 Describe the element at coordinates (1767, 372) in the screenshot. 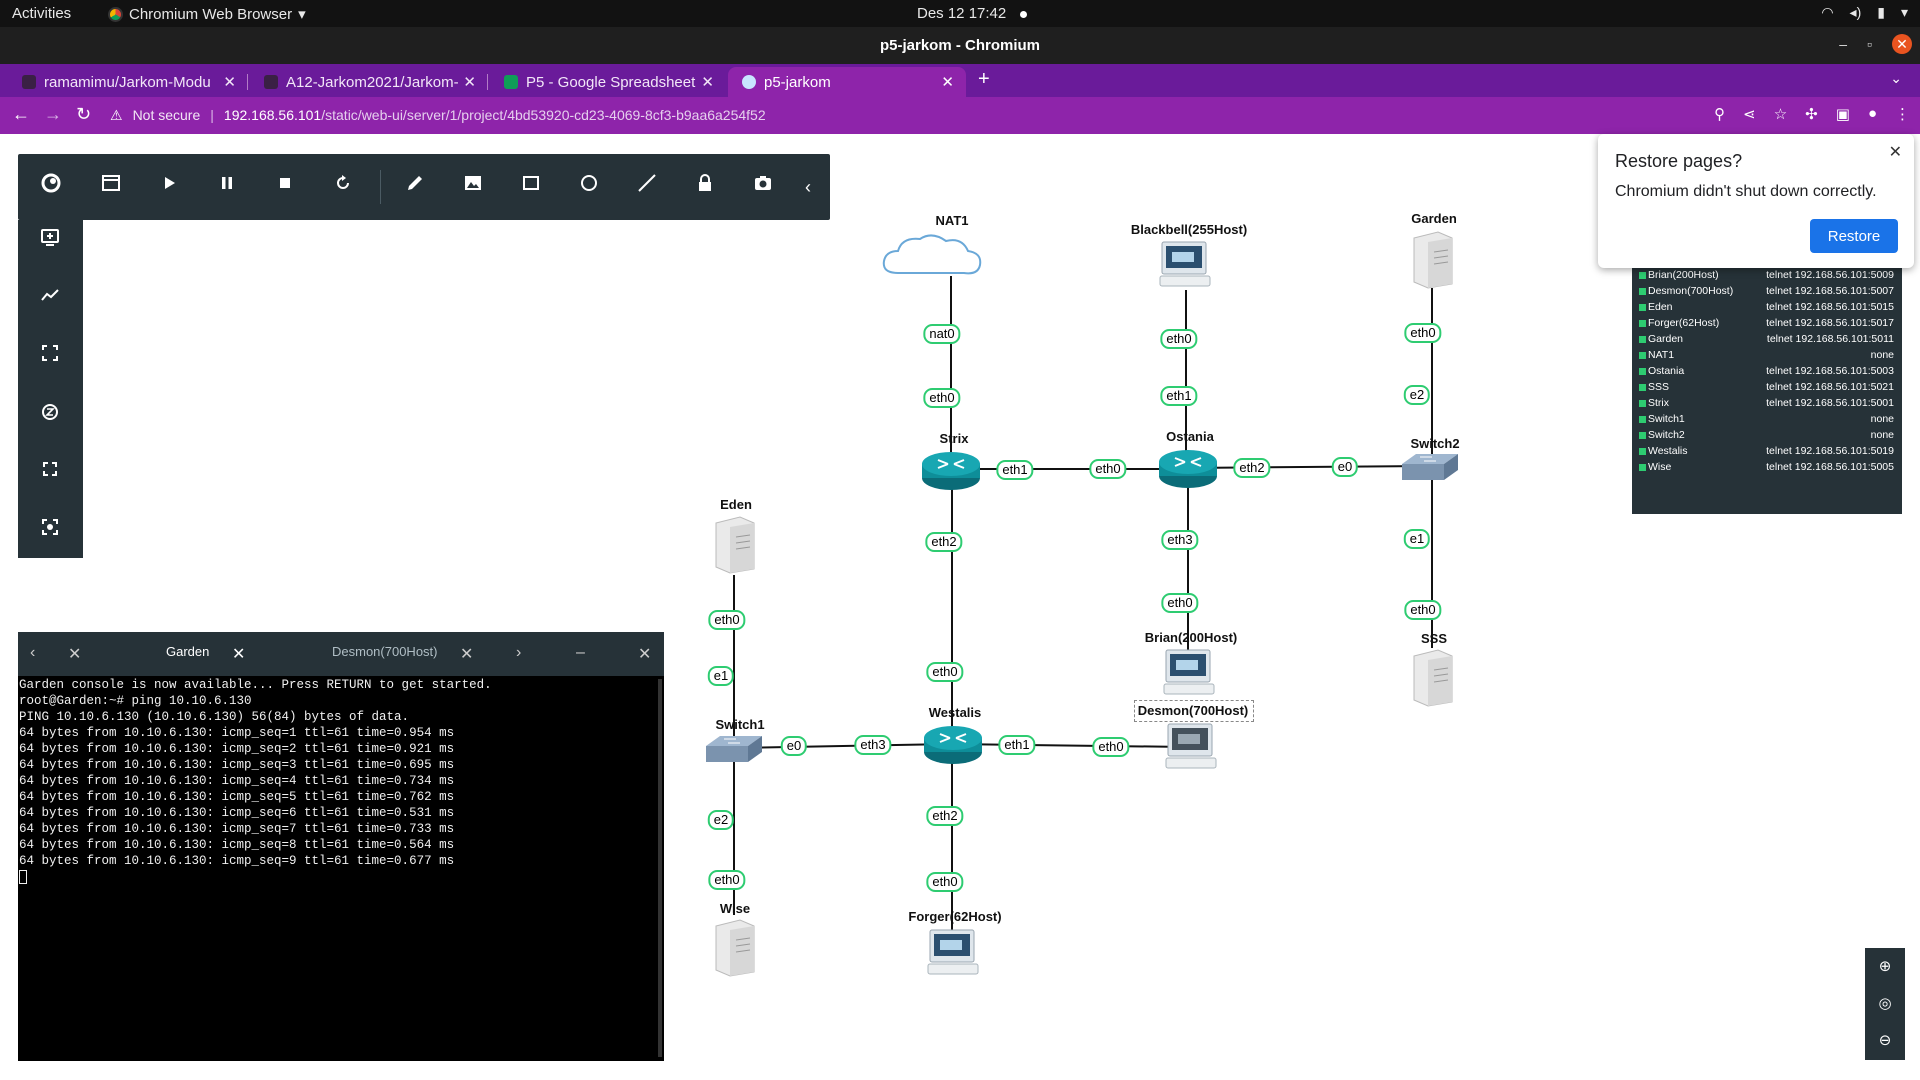

I see `node-row: Ostania telnet 192.168.56.101:5003` at that location.